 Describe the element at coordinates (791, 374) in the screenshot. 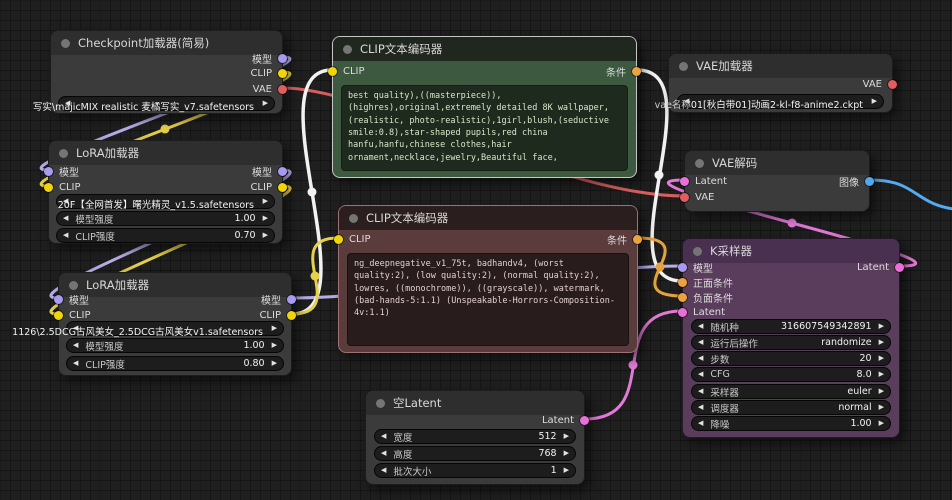

I see `cfg-widget: CFG 8.0` at that location.